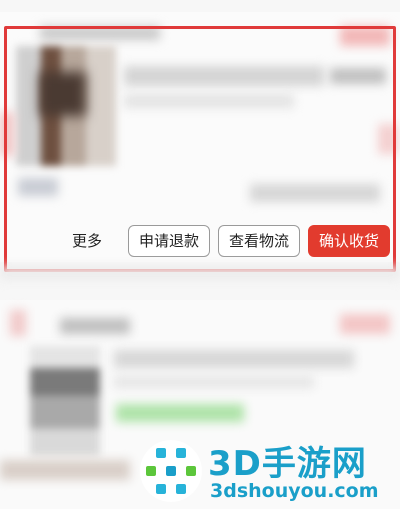  What do you see at coordinates (171, 471) in the screenshot?
I see `watermark-logo-icon` at bounding box center [171, 471].